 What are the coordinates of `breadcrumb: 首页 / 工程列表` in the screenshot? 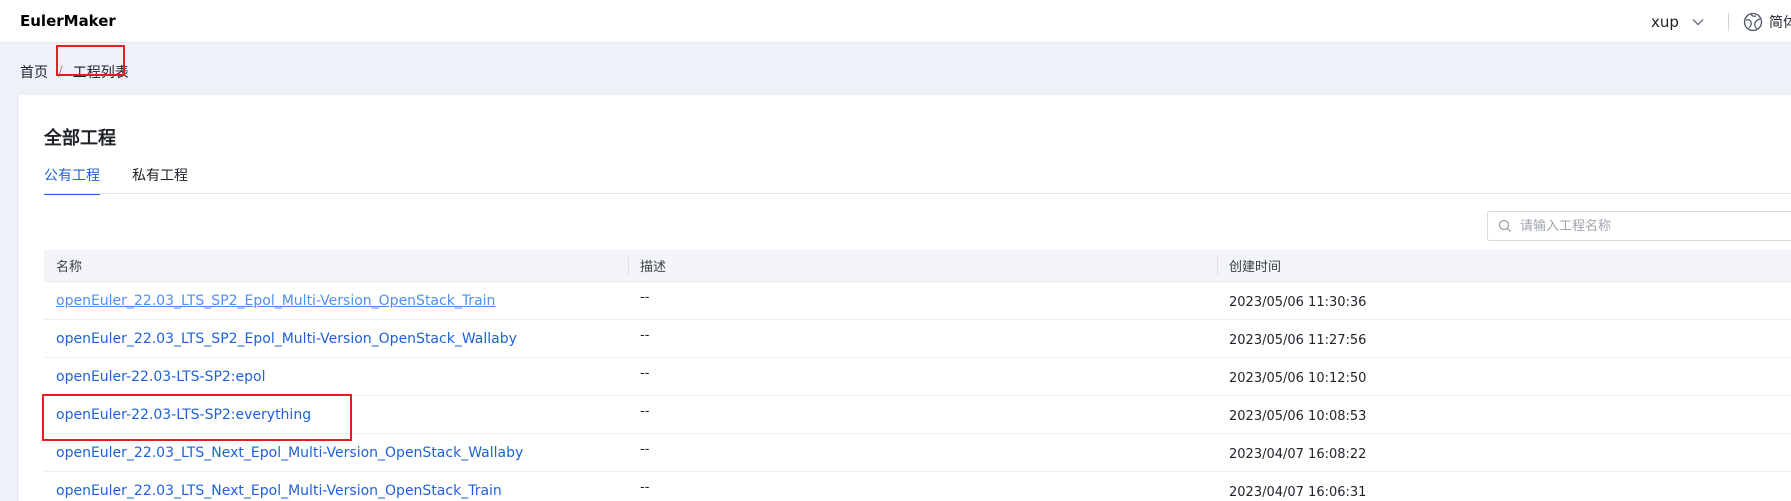 It's located at (74, 72).